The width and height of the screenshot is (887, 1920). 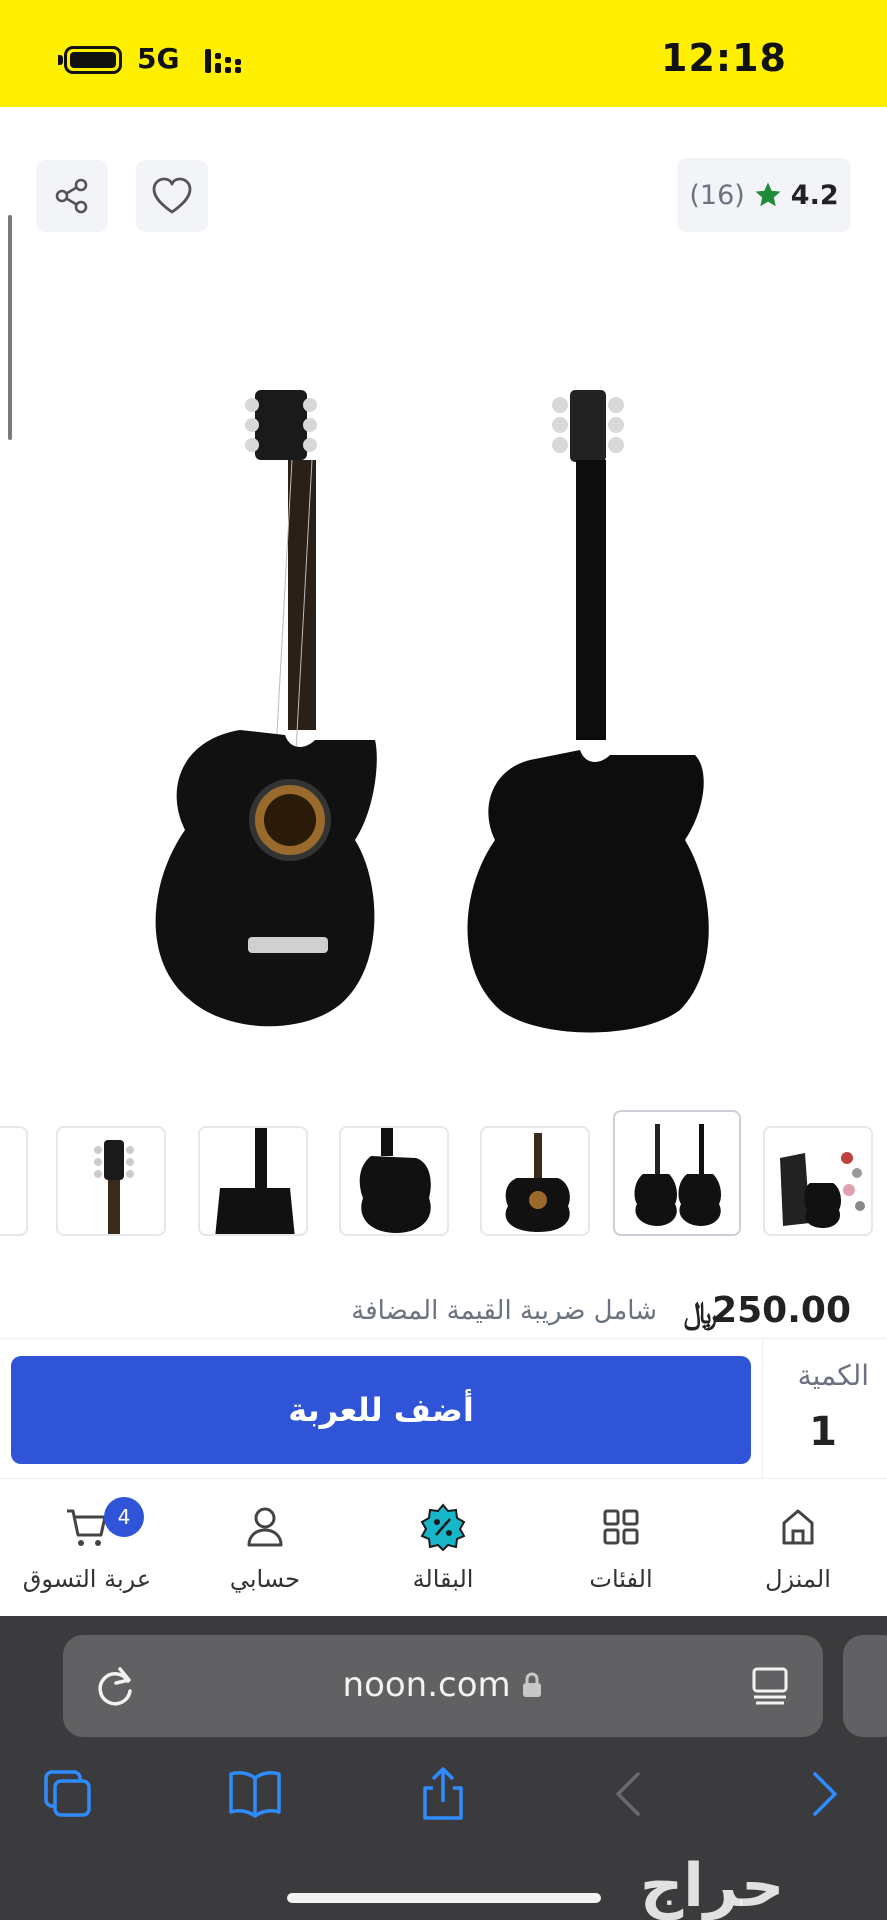 I want to click on url-domain: noon.com, so click(x=426, y=1685).